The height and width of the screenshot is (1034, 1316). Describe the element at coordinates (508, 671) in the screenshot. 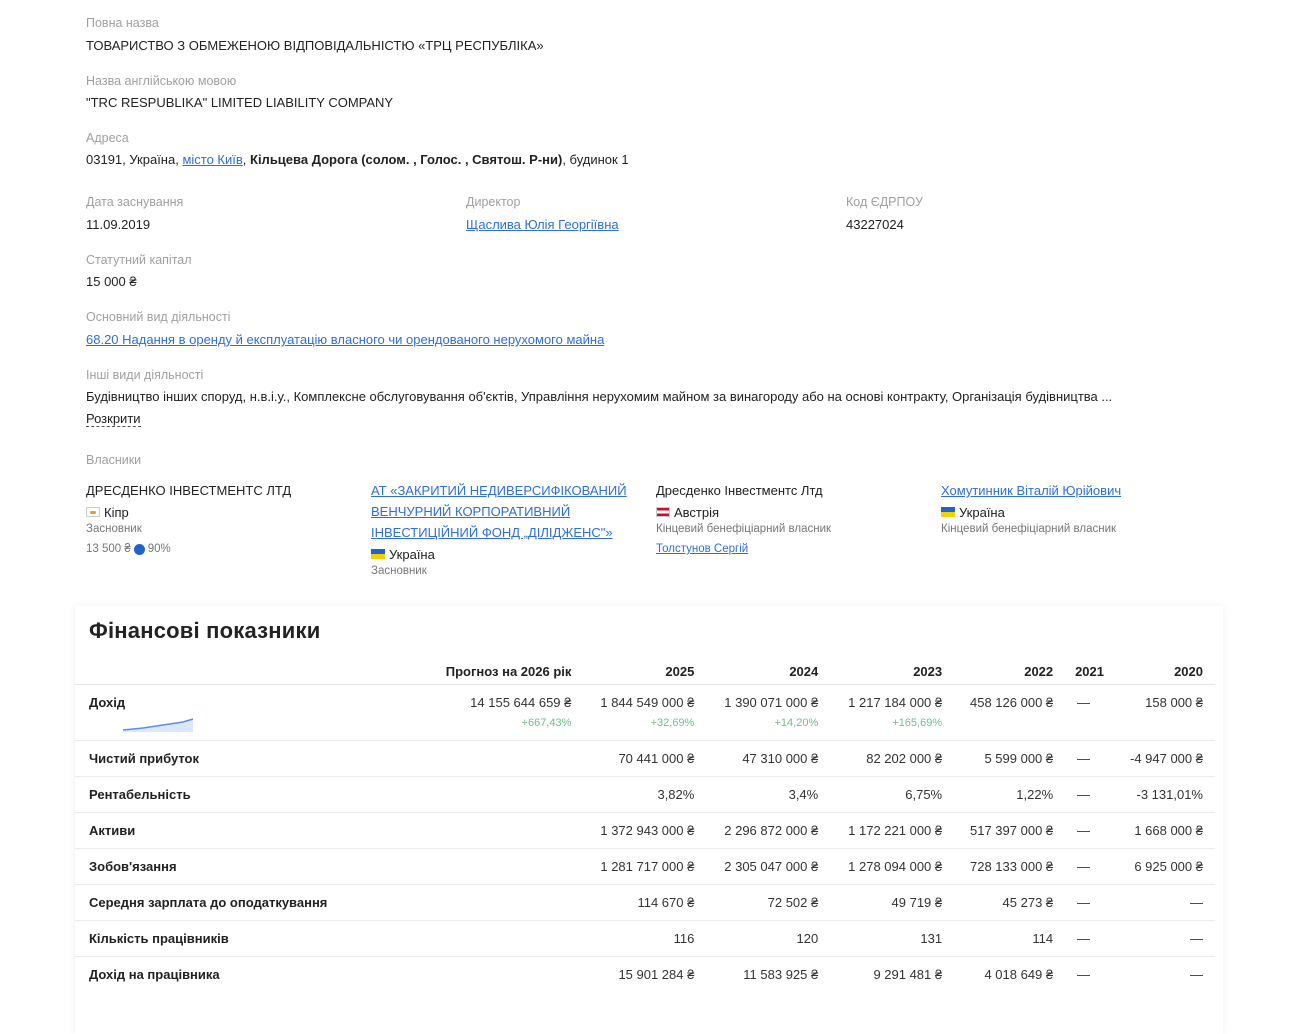

I see `column-header: Прогноз на 2026 рік` at that location.